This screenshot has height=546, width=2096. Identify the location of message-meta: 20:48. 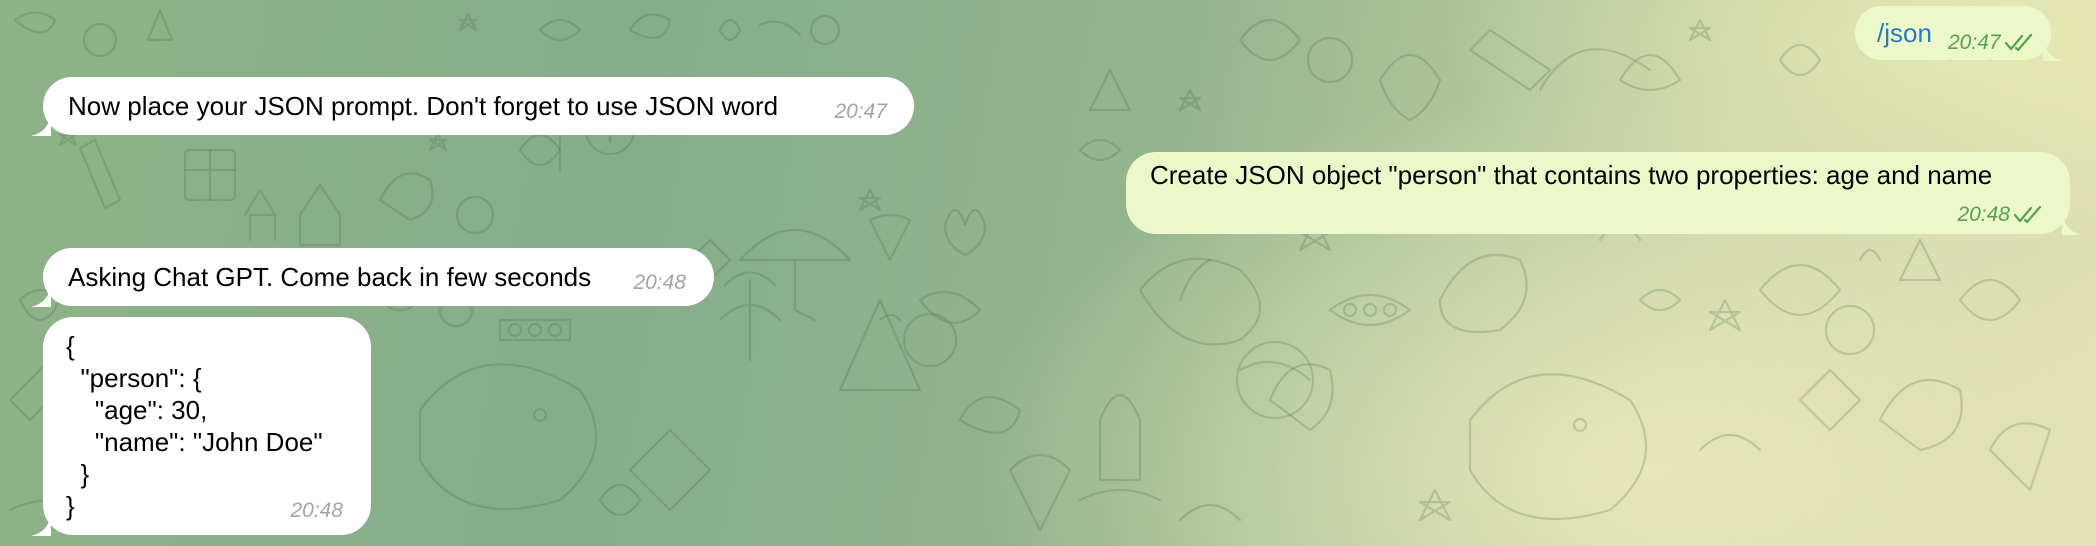
(1999, 213).